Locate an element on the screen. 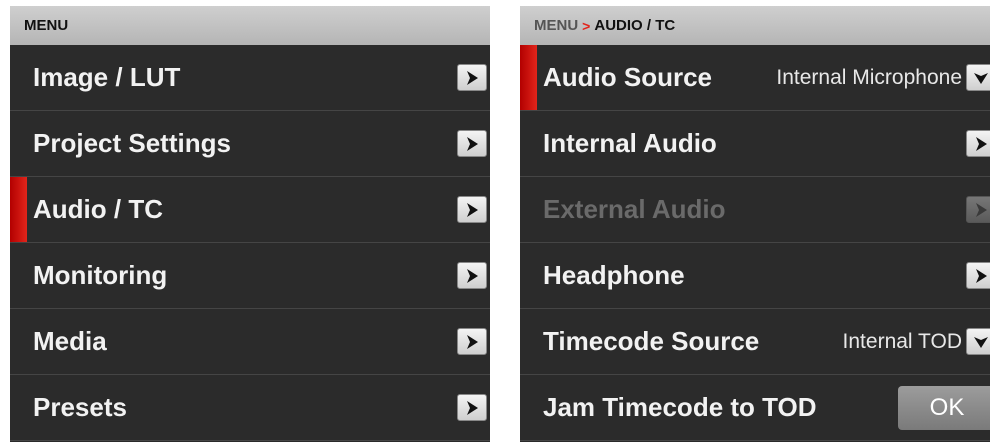 This screenshot has height=442, width=990. menu-item-label: Media is located at coordinates (70, 341).